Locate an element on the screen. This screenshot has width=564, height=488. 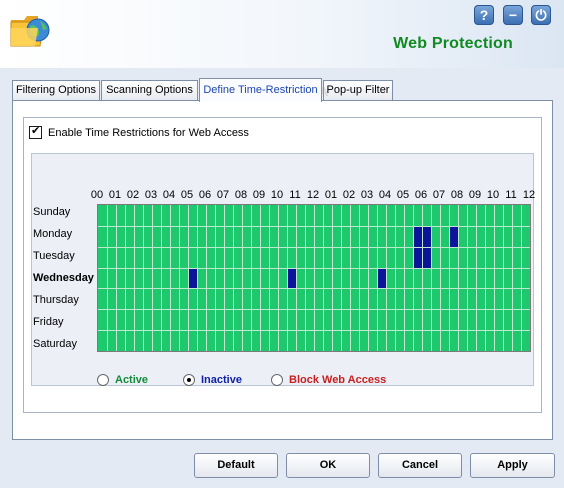
power-close-button: ⏻ is located at coordinates (541, 15).